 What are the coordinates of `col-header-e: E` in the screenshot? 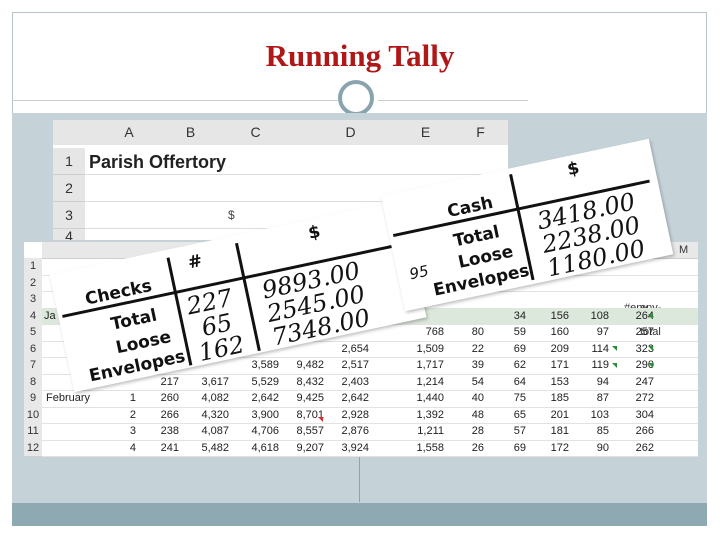 It's located at (426, 132).